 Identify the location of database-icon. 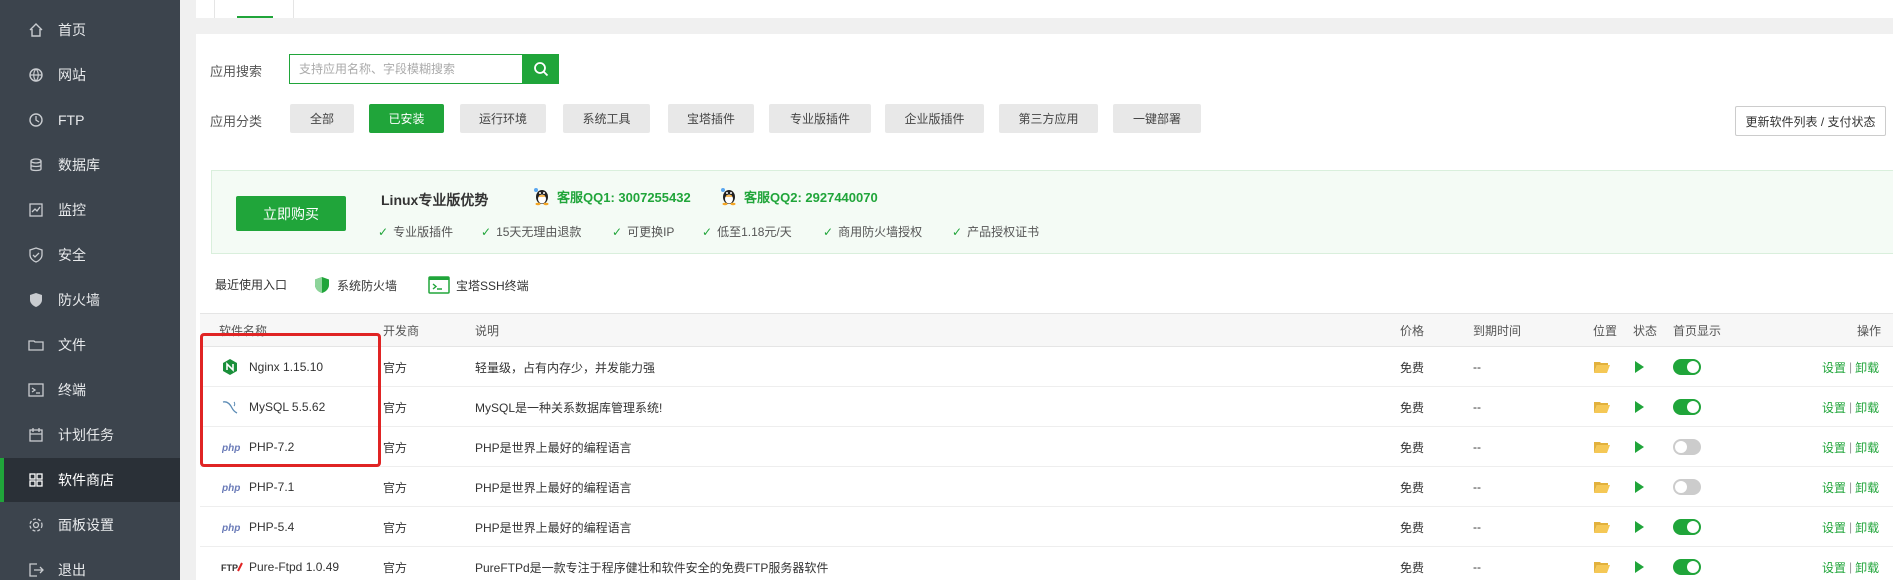
(36, 165).